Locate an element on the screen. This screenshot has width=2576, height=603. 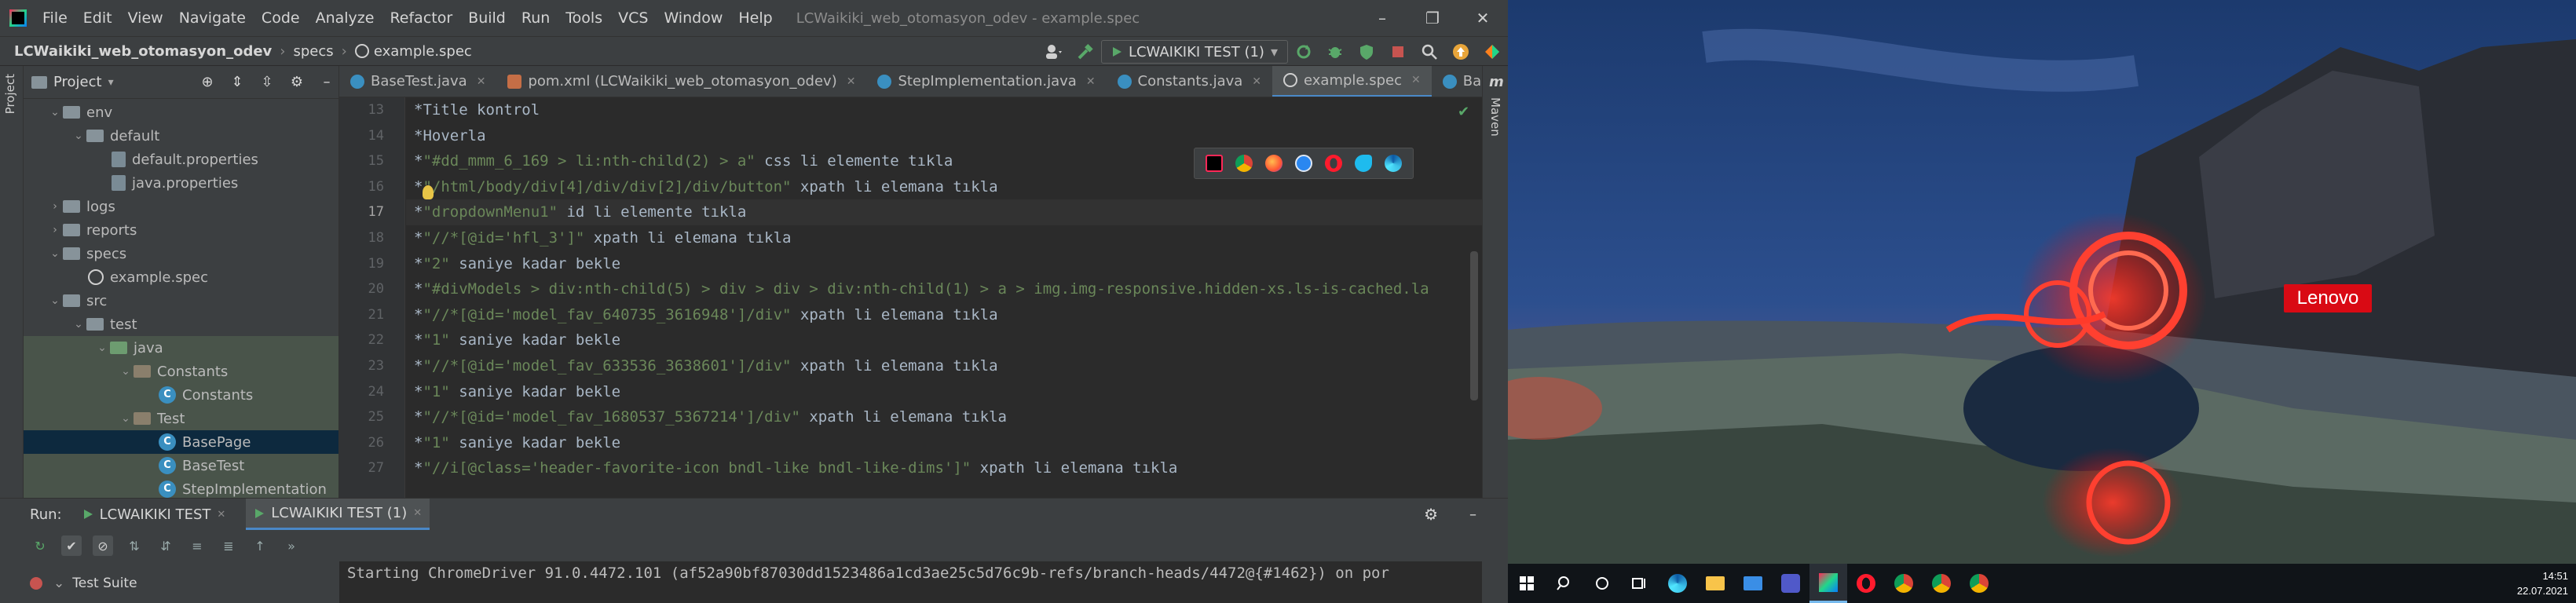
run-configuration-select: LCWAIKIKI TEST (1) ▾ is located at coordinates (1194, 52).